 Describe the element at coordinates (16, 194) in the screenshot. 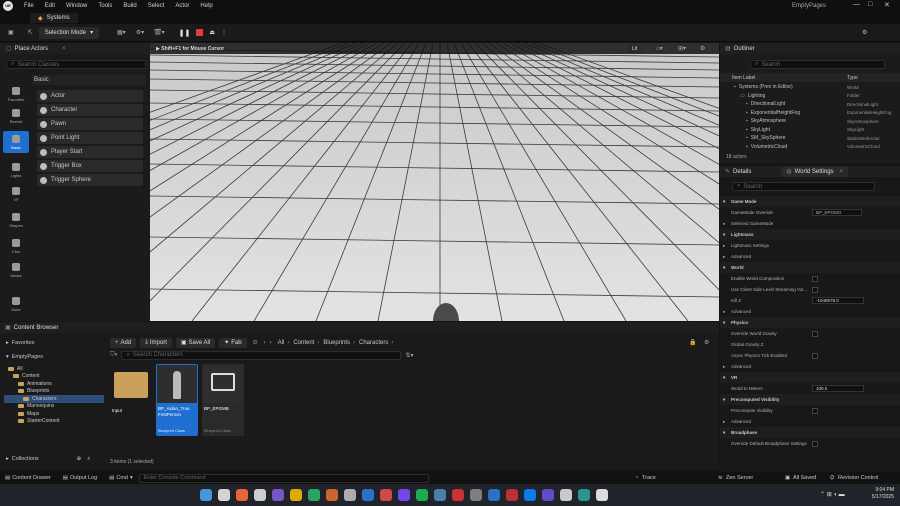

I see `category-vf: VF` at that location.